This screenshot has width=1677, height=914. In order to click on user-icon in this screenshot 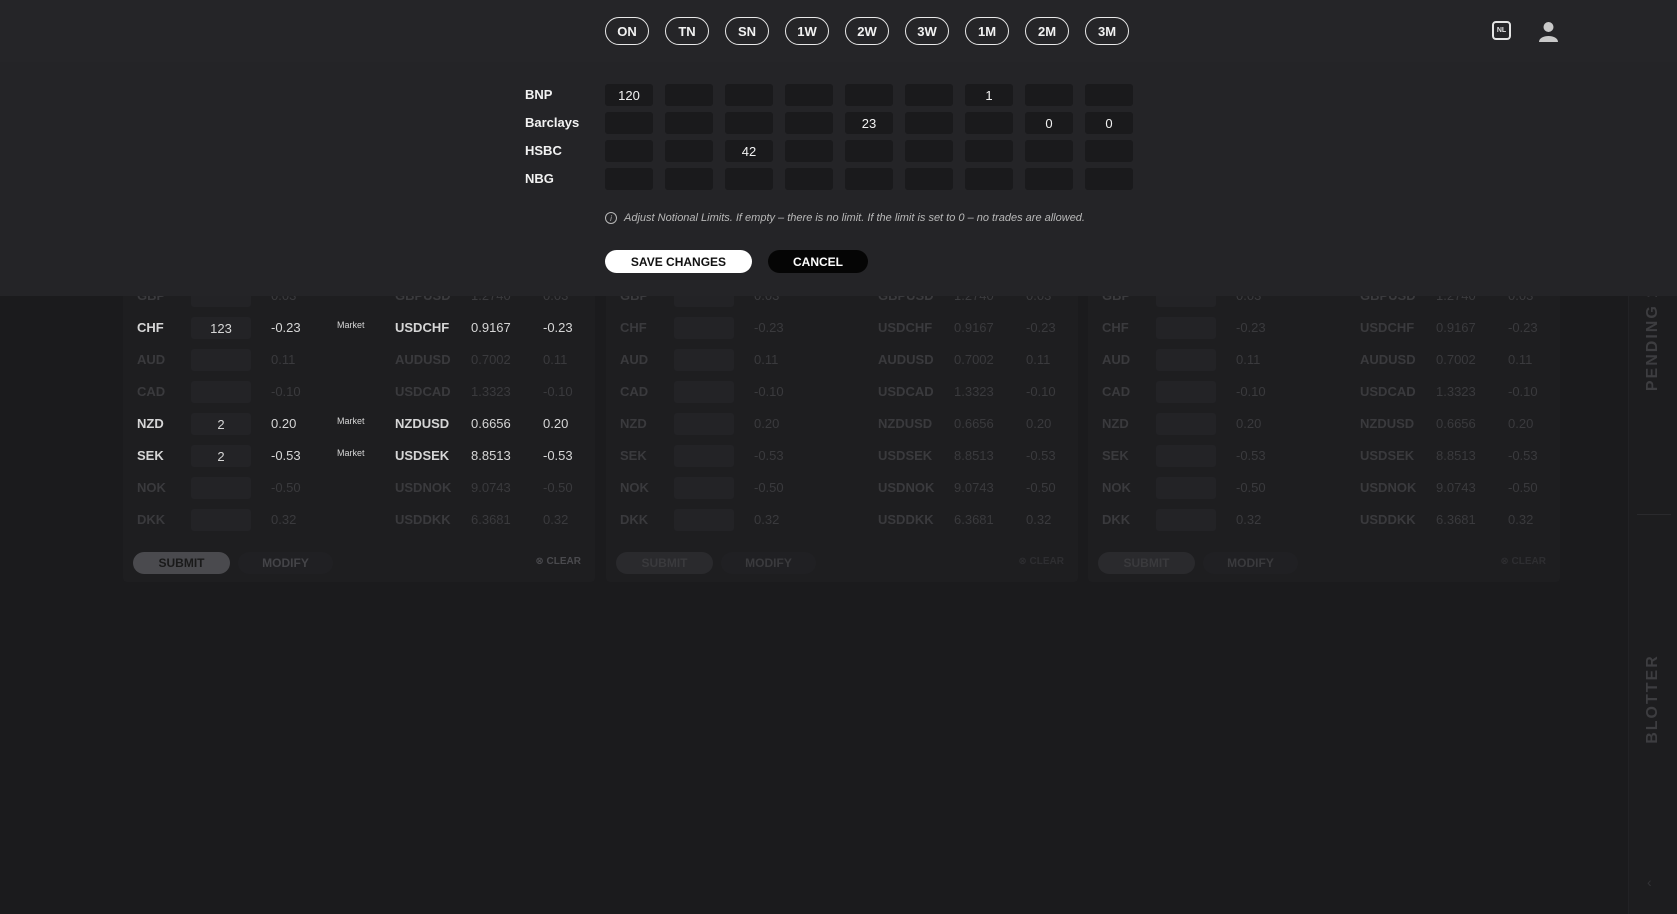, I will do `click(1548, 31)`.